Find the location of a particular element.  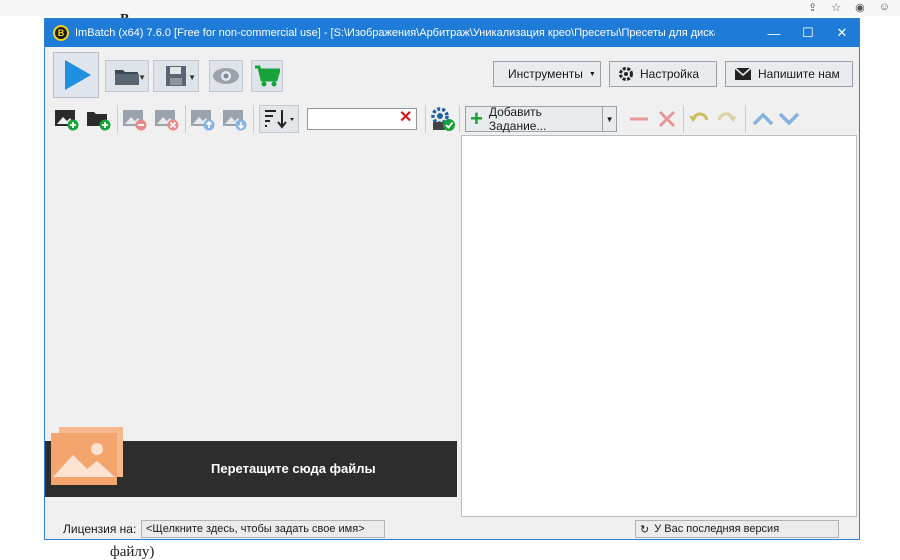

delete-tasks-button is located at coordinates (667, 119).